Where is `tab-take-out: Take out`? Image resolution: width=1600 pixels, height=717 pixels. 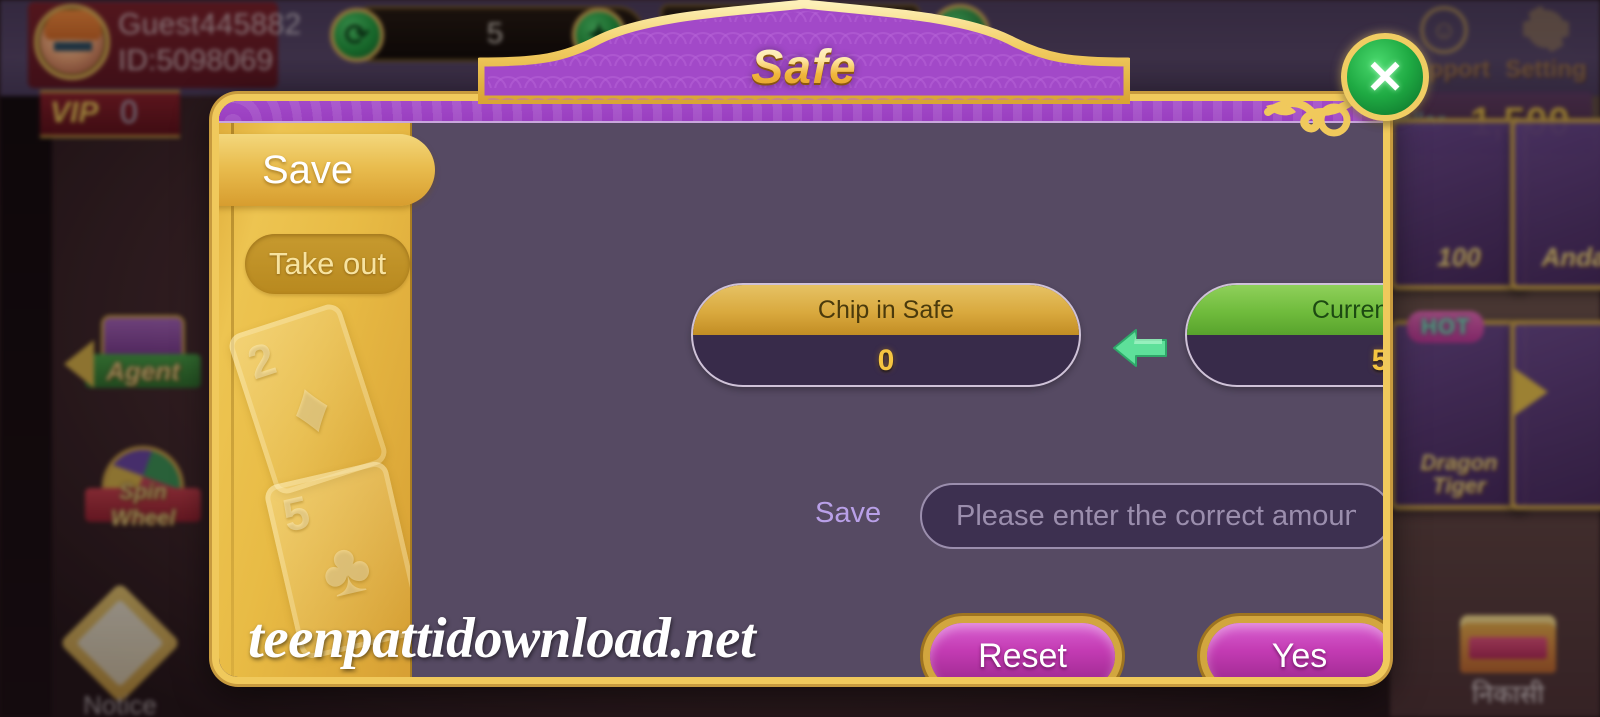 tab-take-out: Take out is located at coordinates (327, 264).